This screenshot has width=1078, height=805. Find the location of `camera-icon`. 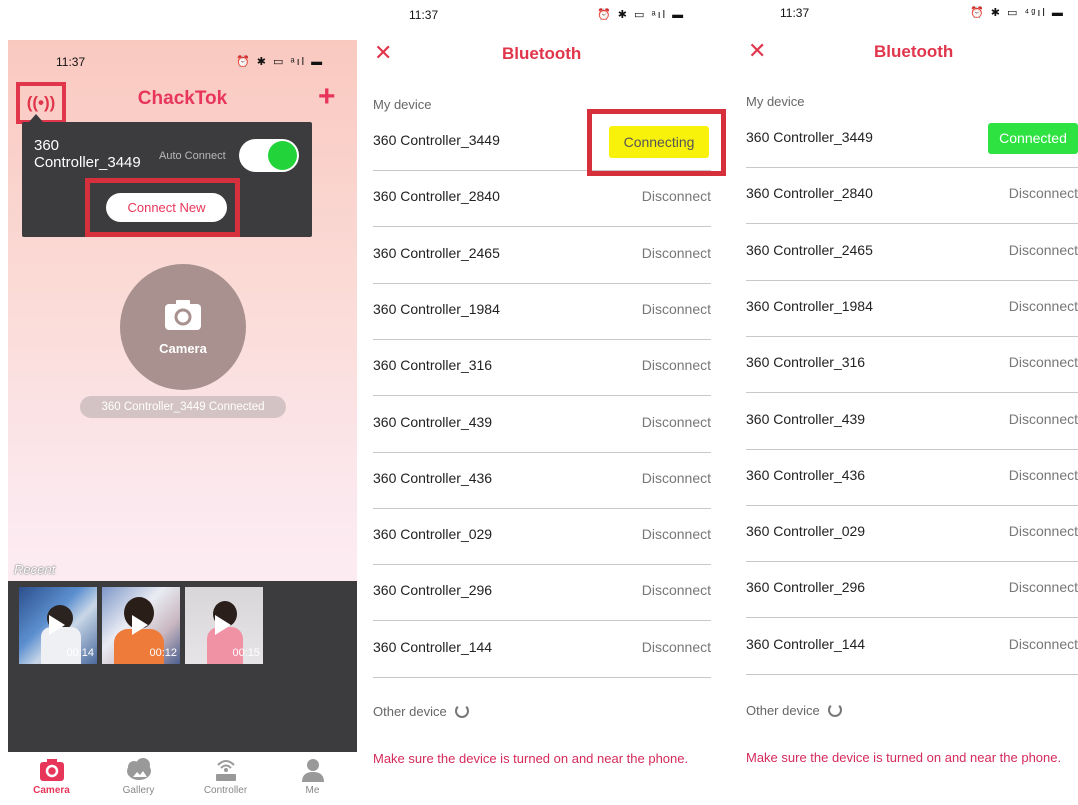

camera-icon is located at coordinates (183, 315).